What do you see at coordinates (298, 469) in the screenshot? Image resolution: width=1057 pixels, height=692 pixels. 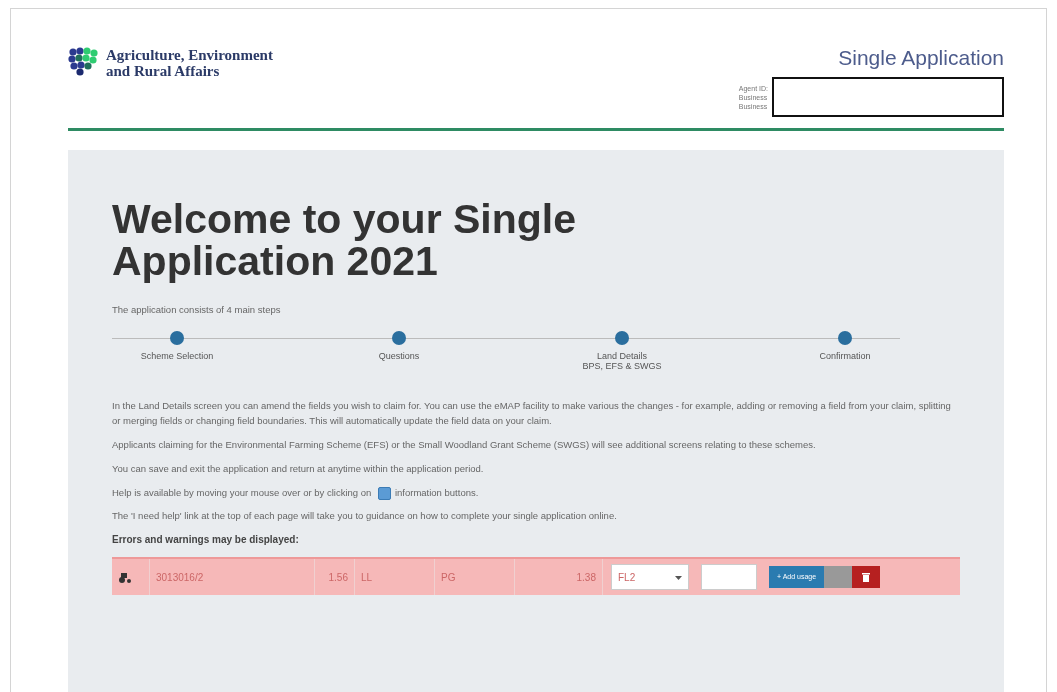 I see `body-text: You can save and exit the application and return at anytime within the application period.` at bounding box center [298, 469].